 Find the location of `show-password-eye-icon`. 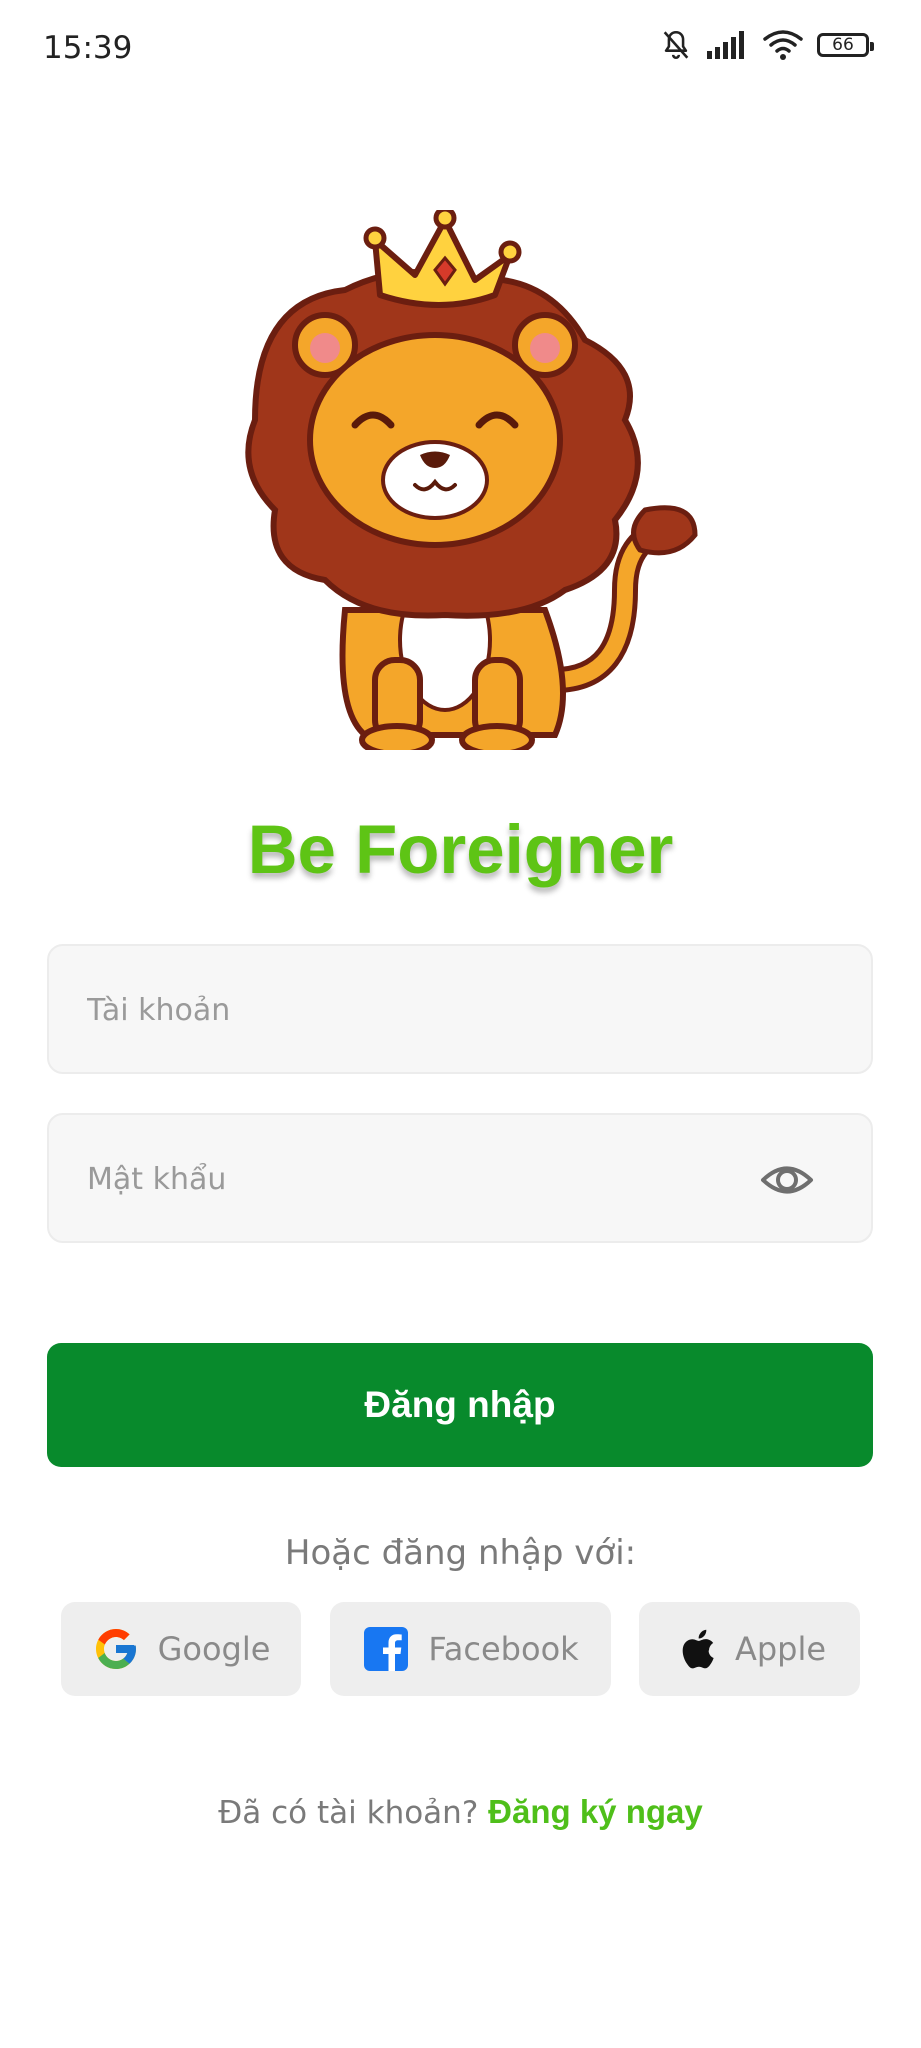

show-password-eye-icon is located at coordinates (787, 1180).